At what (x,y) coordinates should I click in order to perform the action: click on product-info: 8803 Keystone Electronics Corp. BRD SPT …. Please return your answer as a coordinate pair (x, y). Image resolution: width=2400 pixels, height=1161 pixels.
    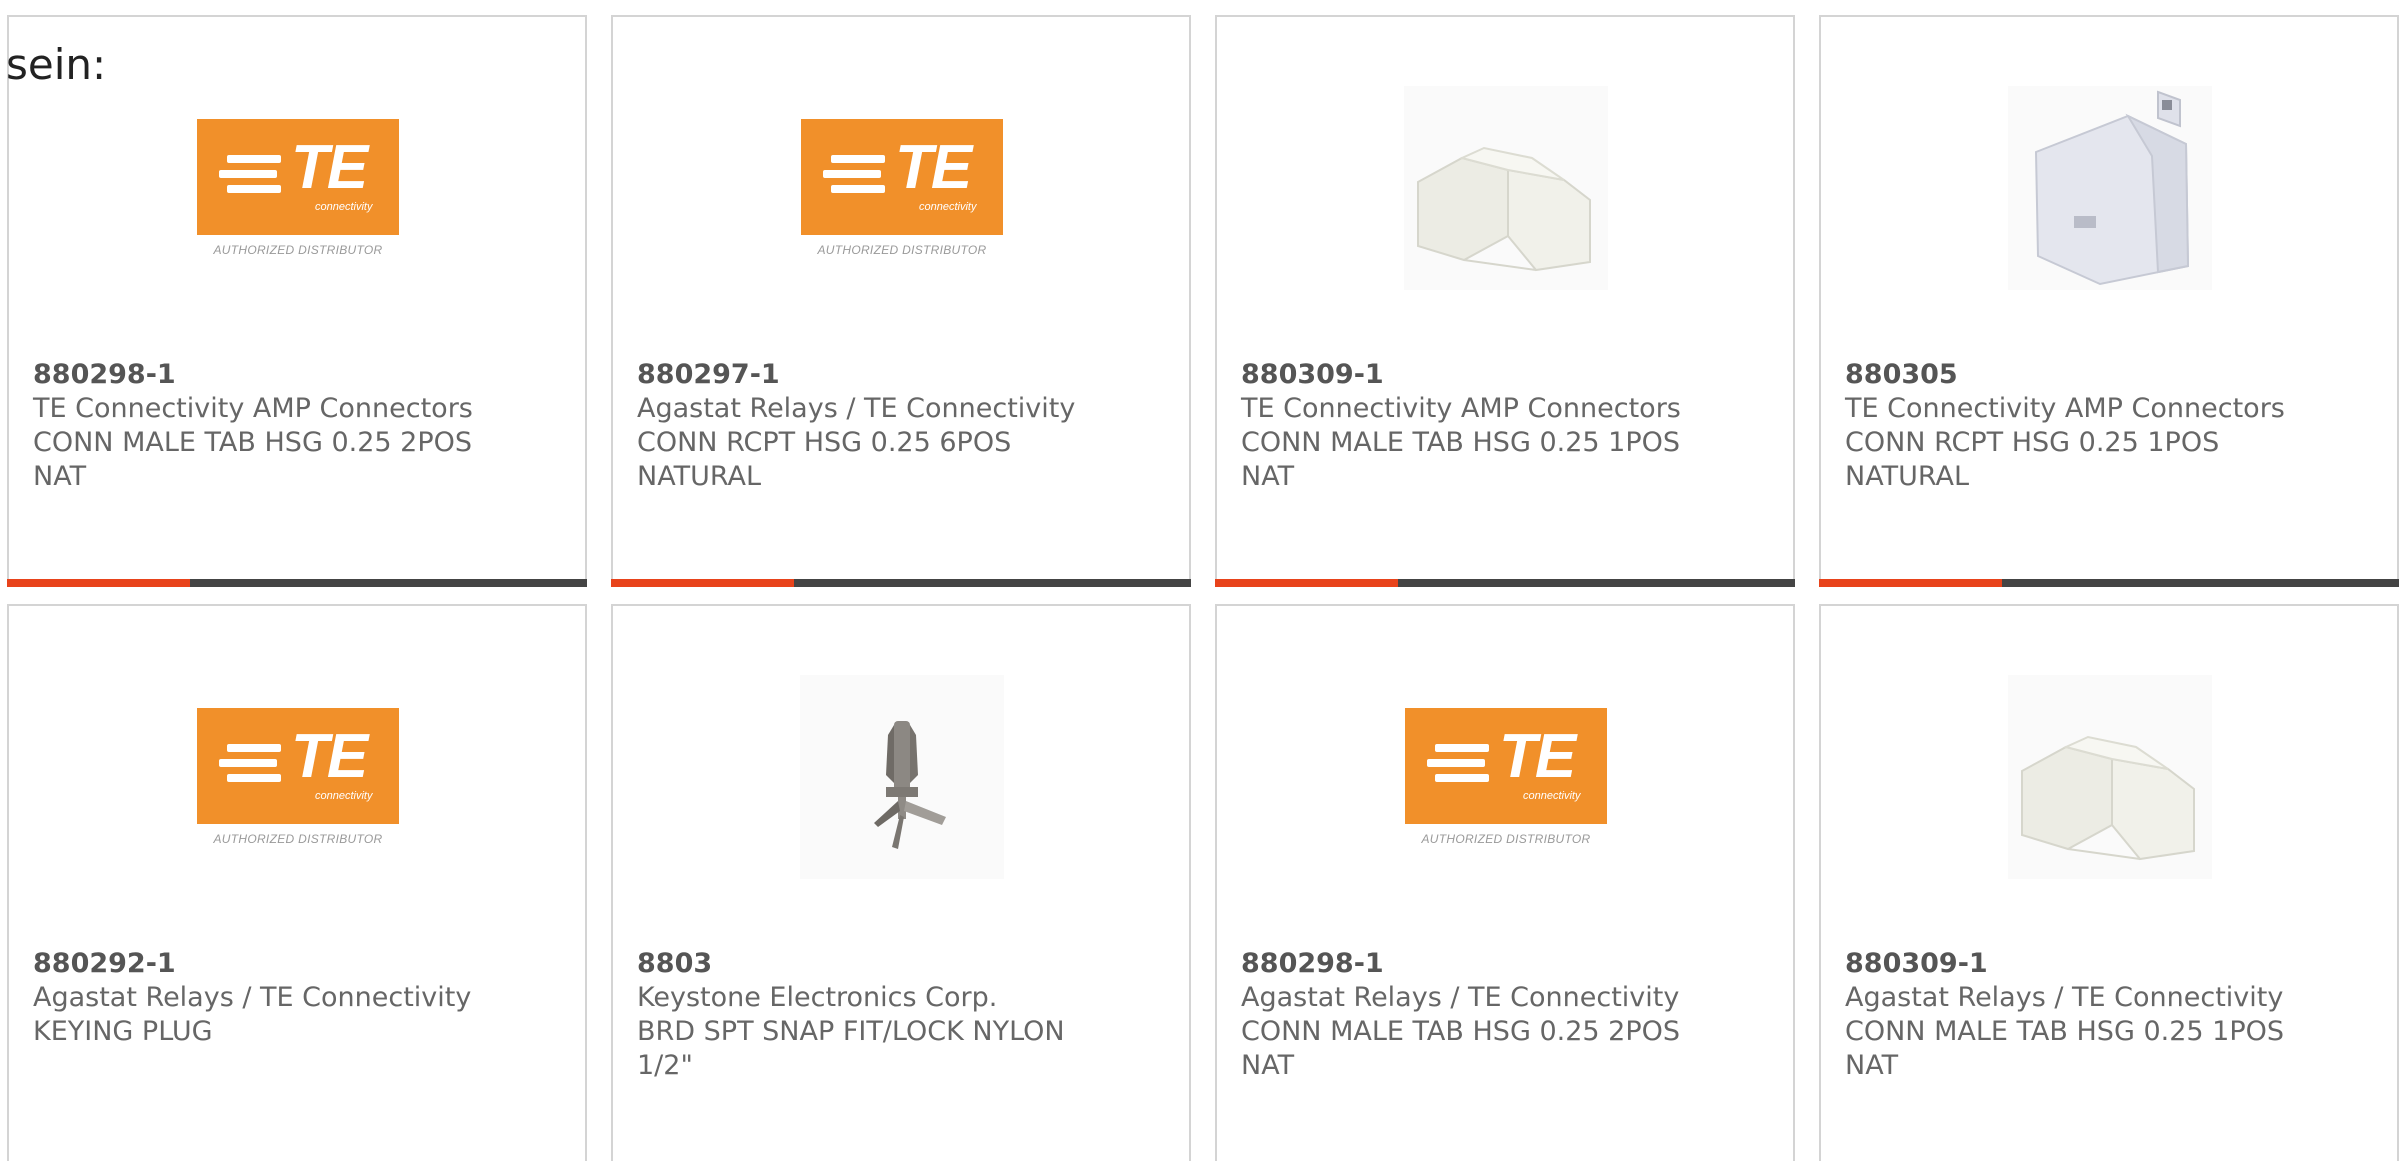
    Looking at the image, I should click on (903, 1015).